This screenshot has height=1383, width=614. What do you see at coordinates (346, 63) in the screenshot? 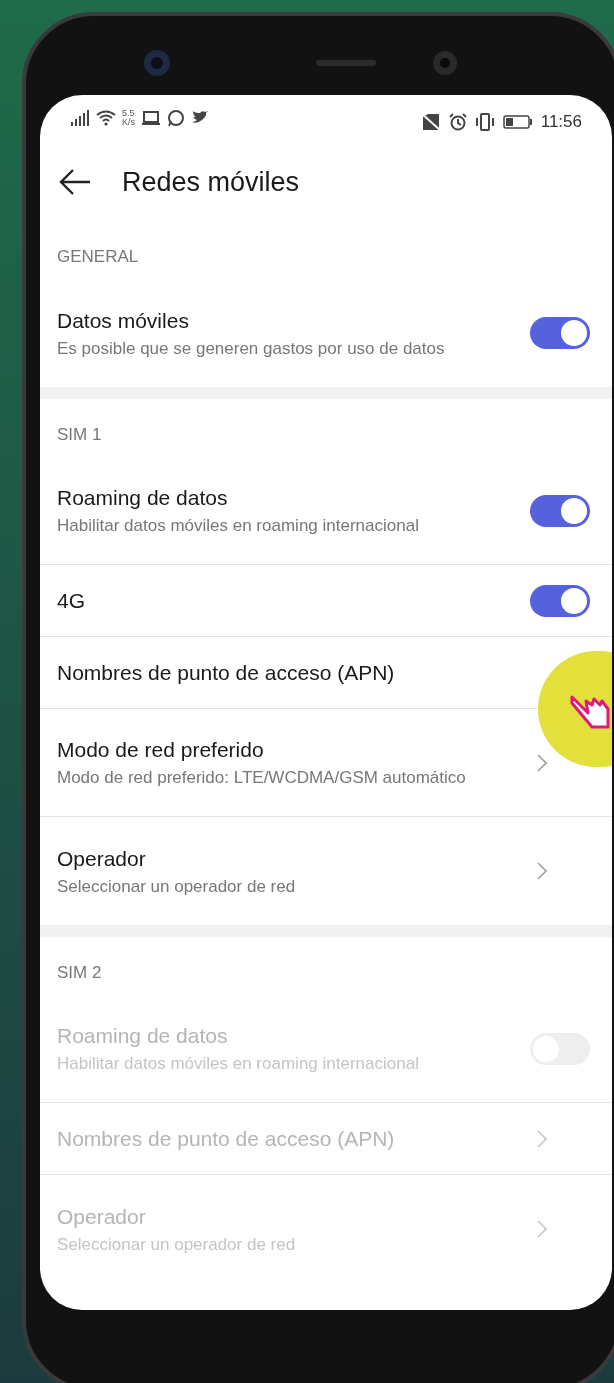
I see `speaker-grille-icon` at bounding box center [346, 63].